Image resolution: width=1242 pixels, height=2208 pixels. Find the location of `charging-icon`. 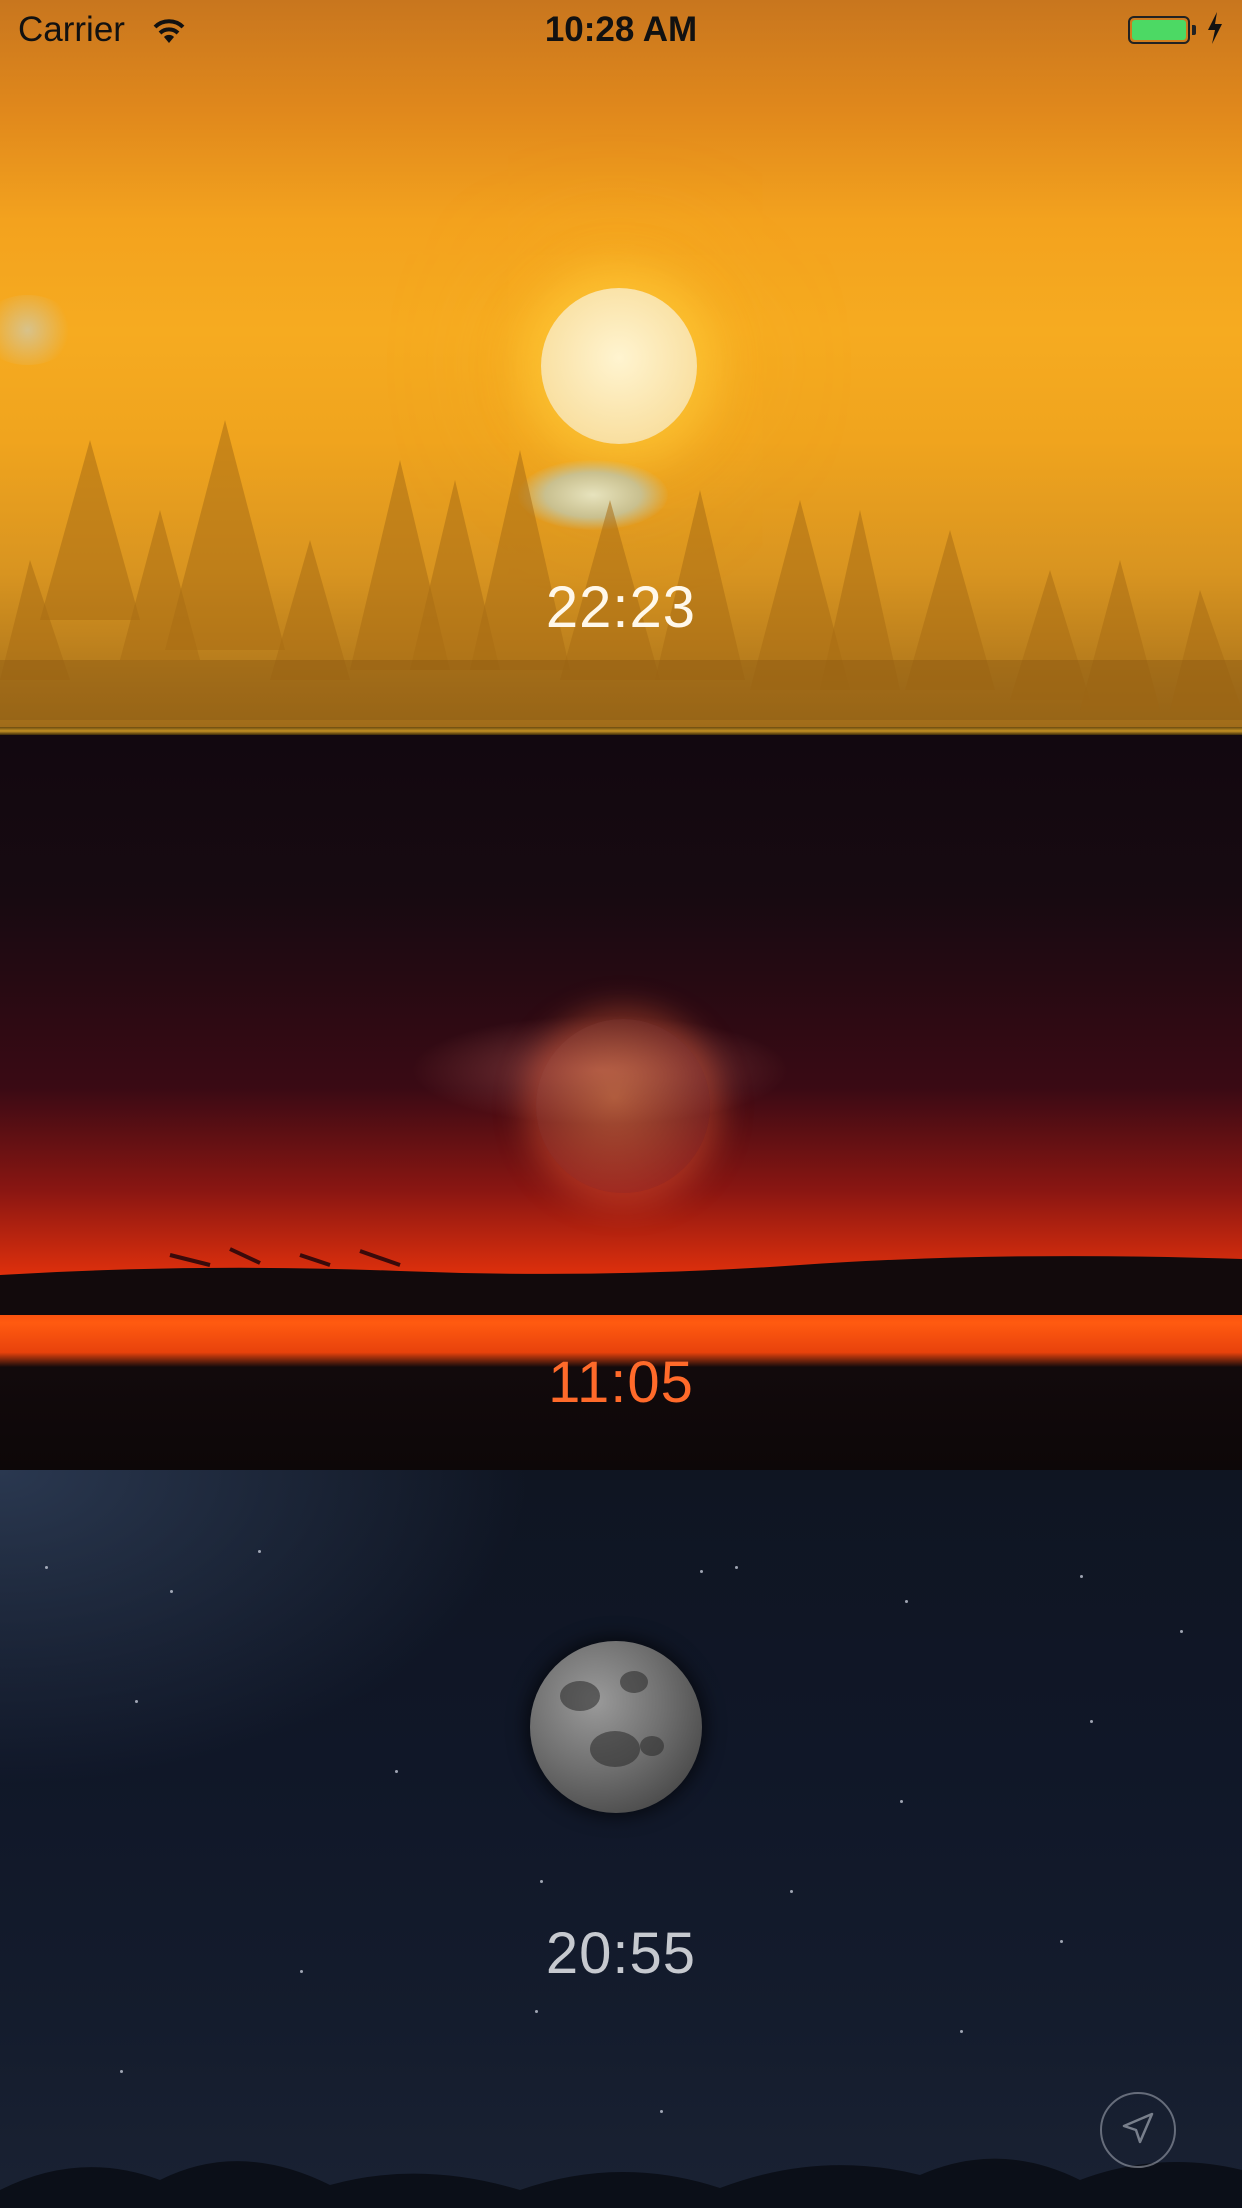

charging-icon is located at coordinates (1215, 32).